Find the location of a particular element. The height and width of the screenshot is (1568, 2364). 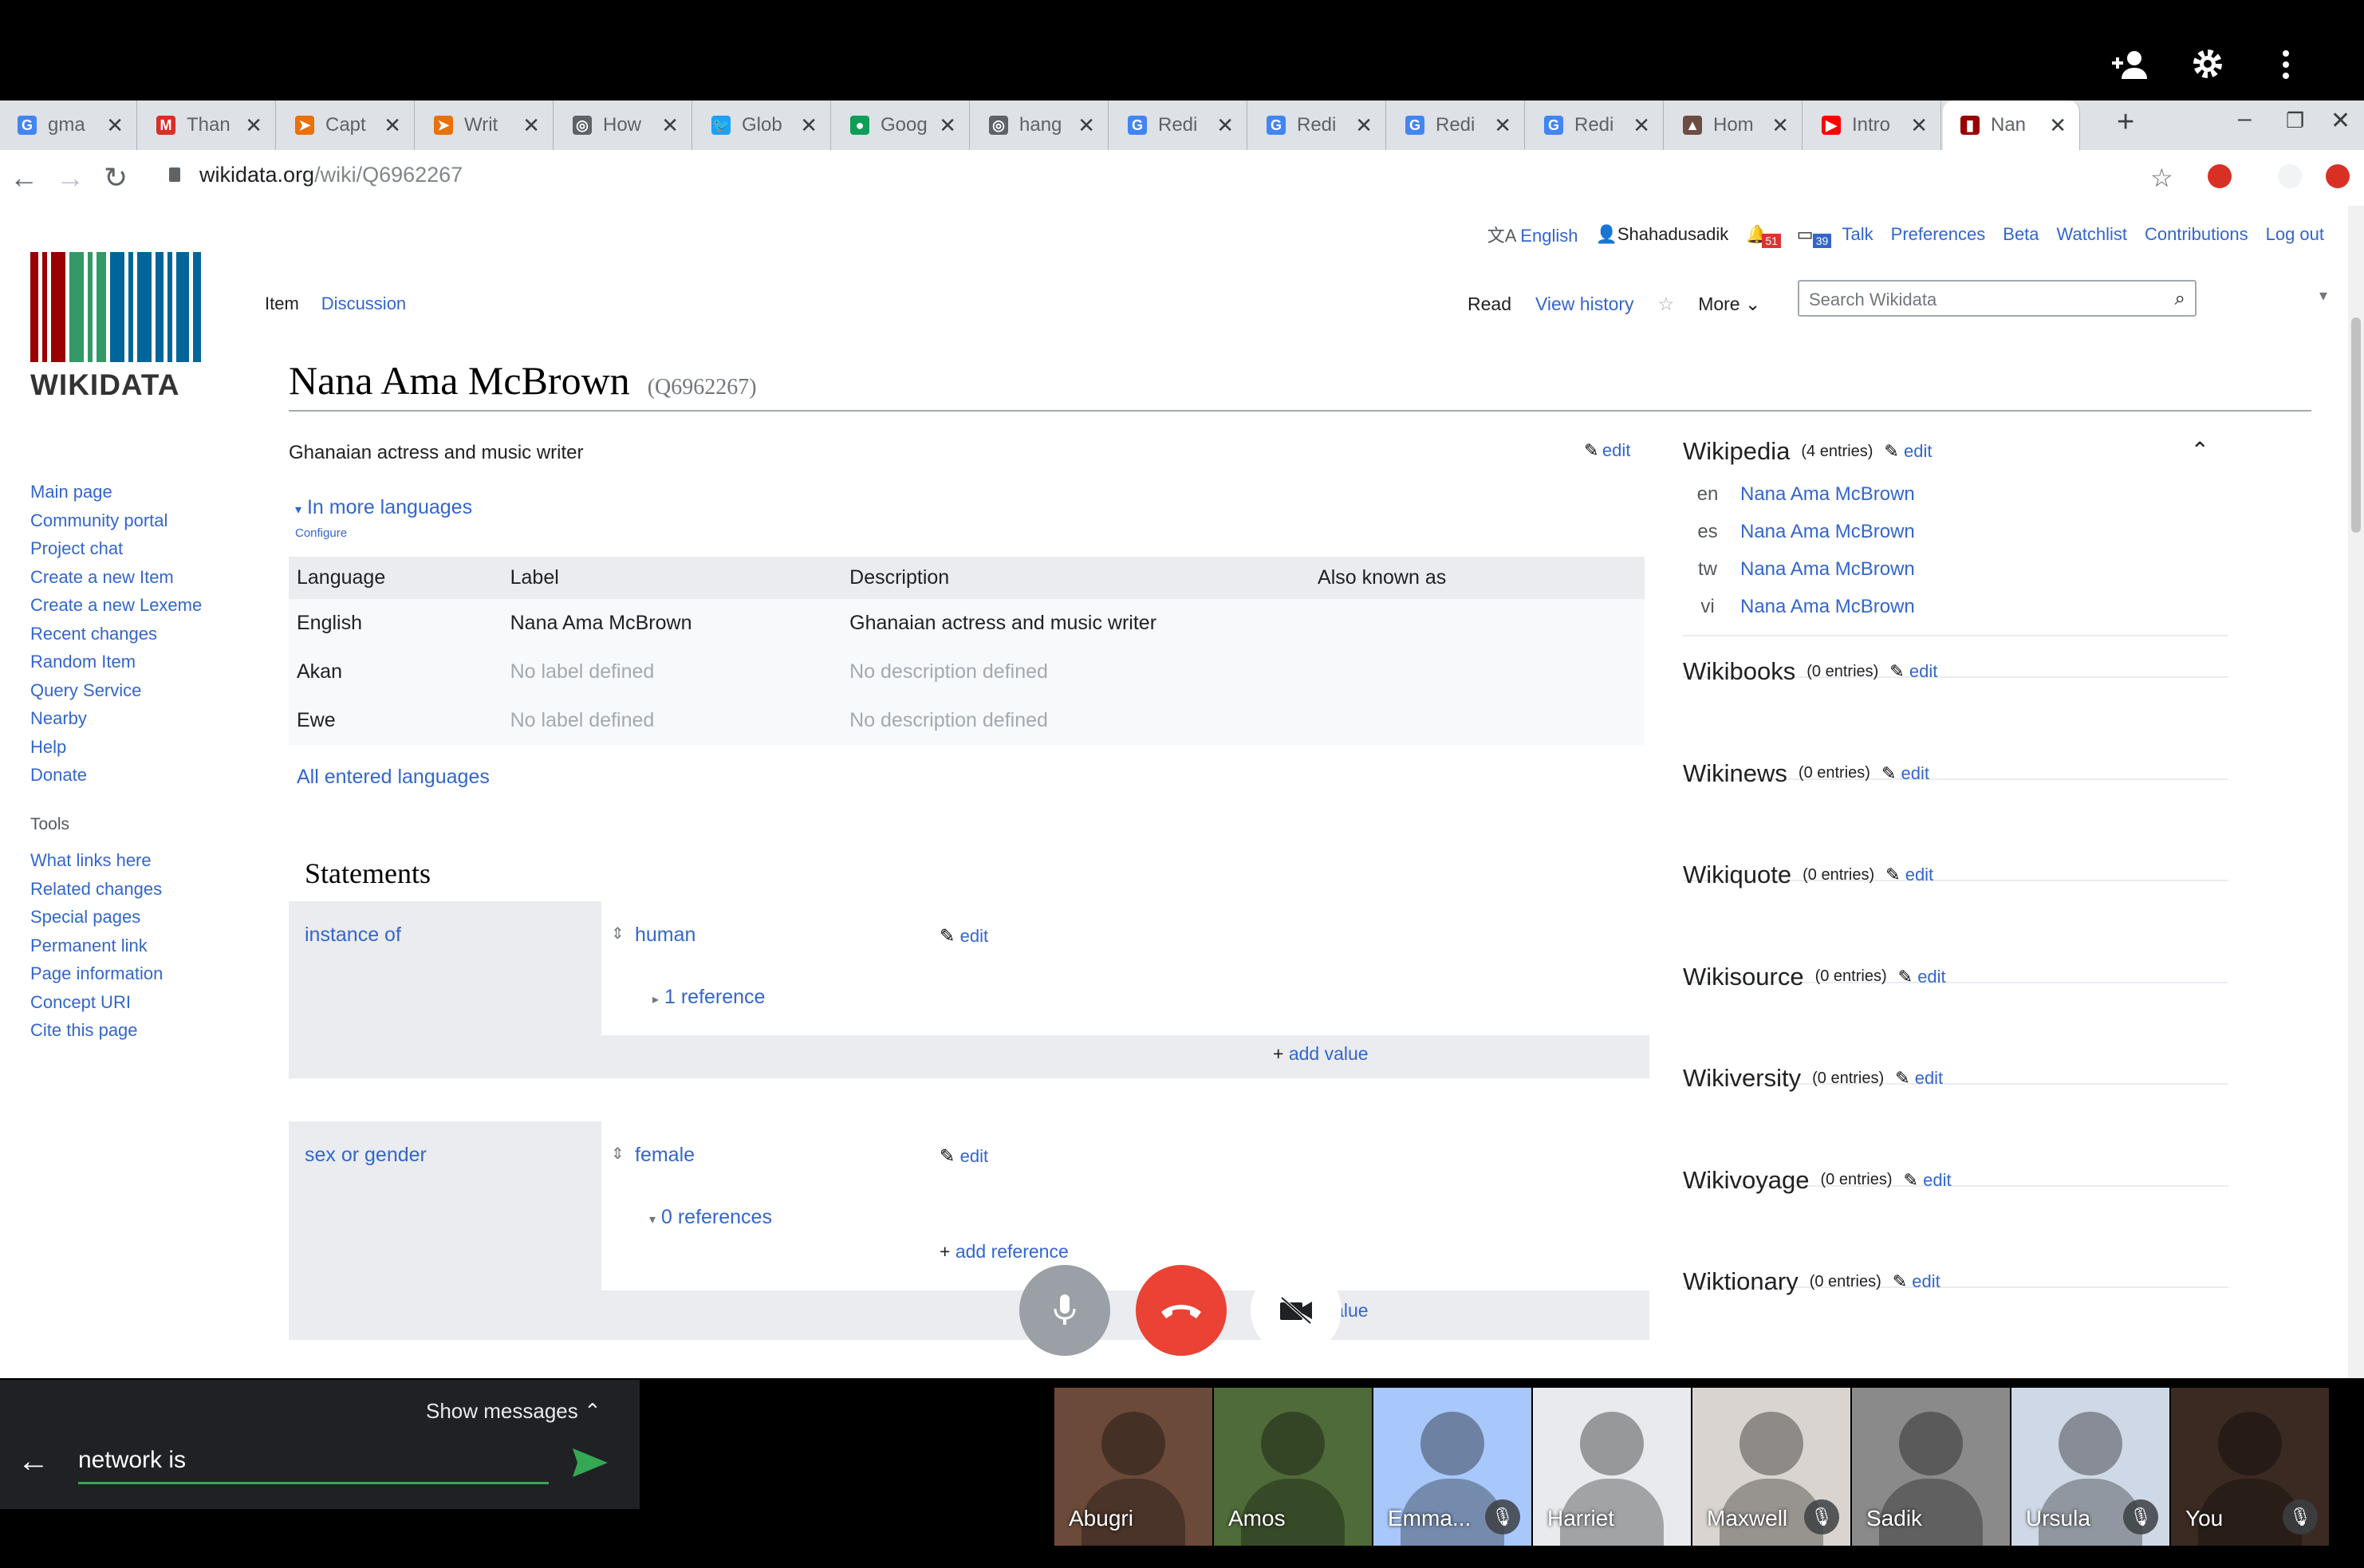

statement-edit-link: ✎ edit is located at coordinates (964, 936).